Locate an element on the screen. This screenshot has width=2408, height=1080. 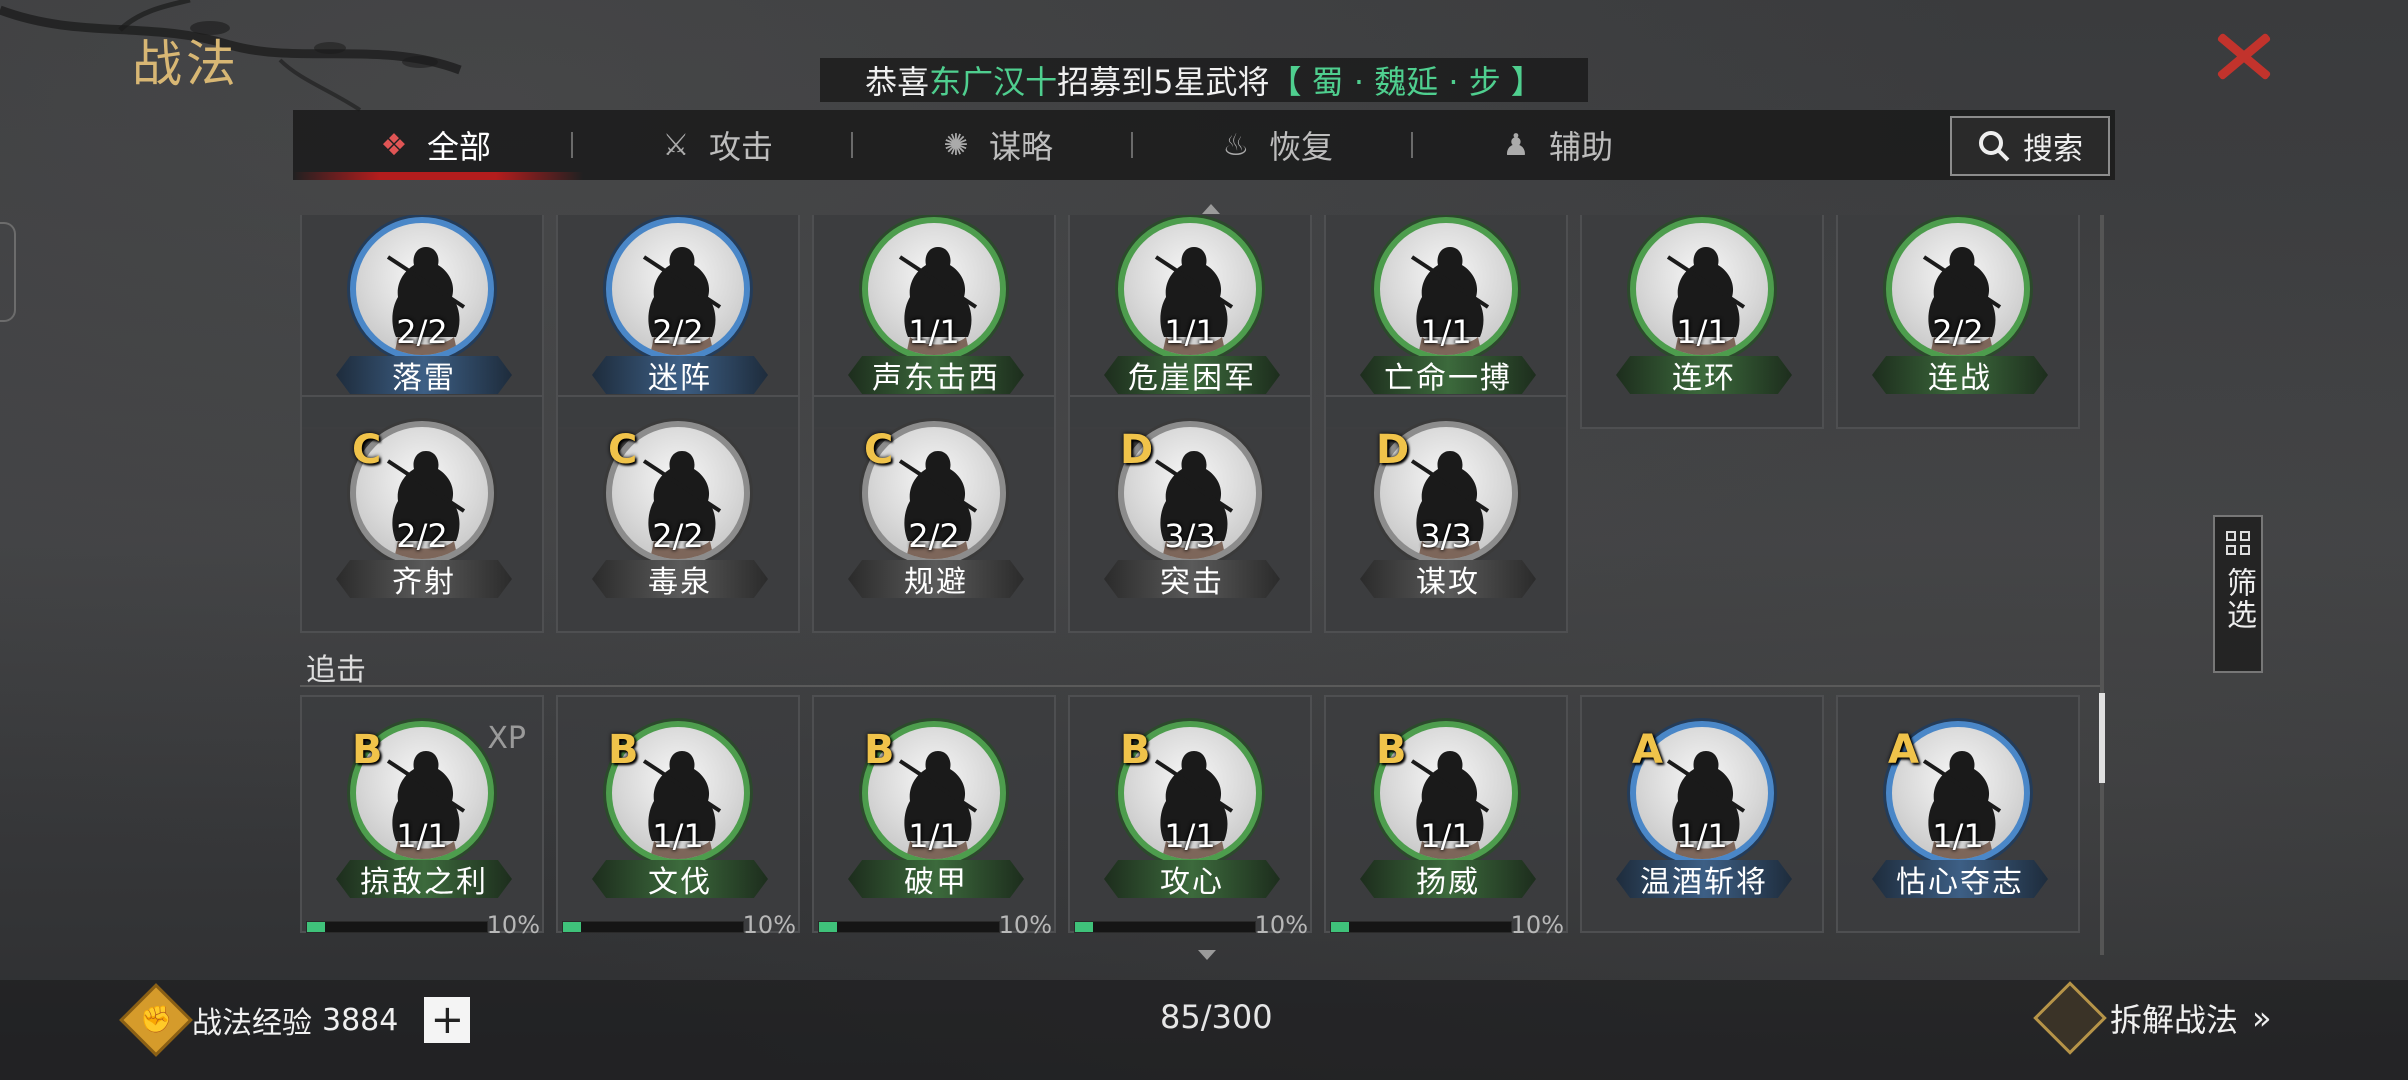
announce-player: 东广汉十 is located at coordinates (993, 82).